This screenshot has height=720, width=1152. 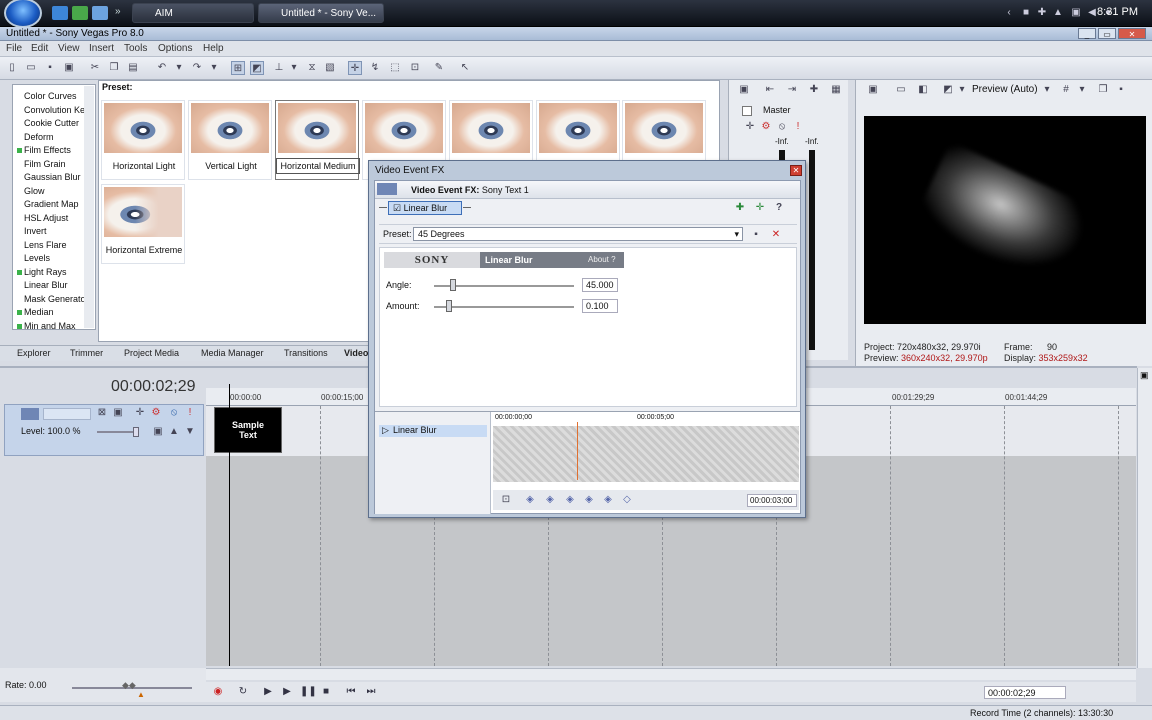 What do you see at coordinates (243, 692) in the screenshot?
I see `loop-icon: ↻` at bounding box center [243, 692].